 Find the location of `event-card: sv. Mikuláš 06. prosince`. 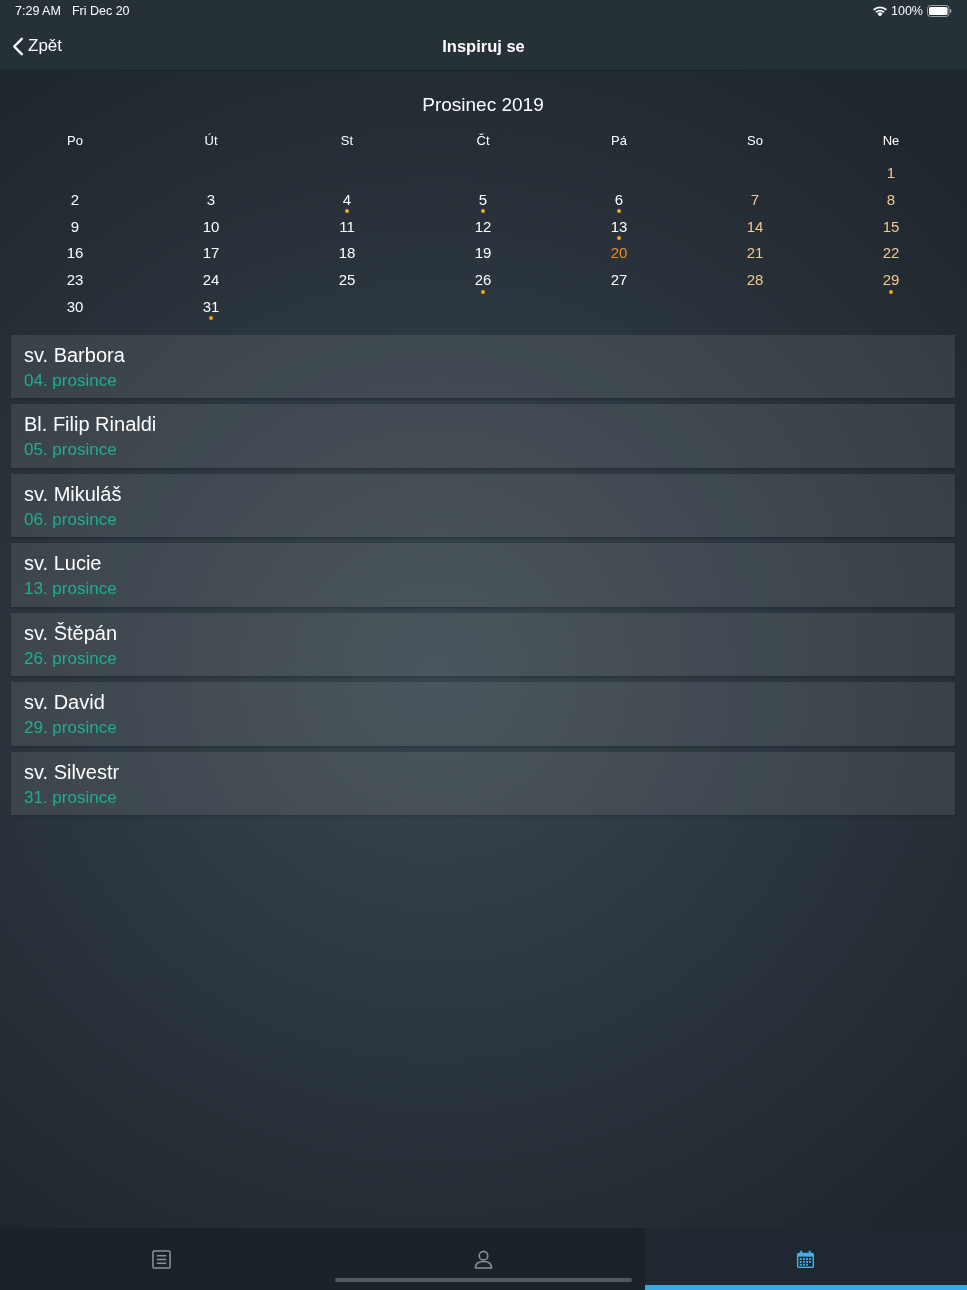

event-card: sv. Mikuláš 06. prosince is located at coordinates (483, 505).